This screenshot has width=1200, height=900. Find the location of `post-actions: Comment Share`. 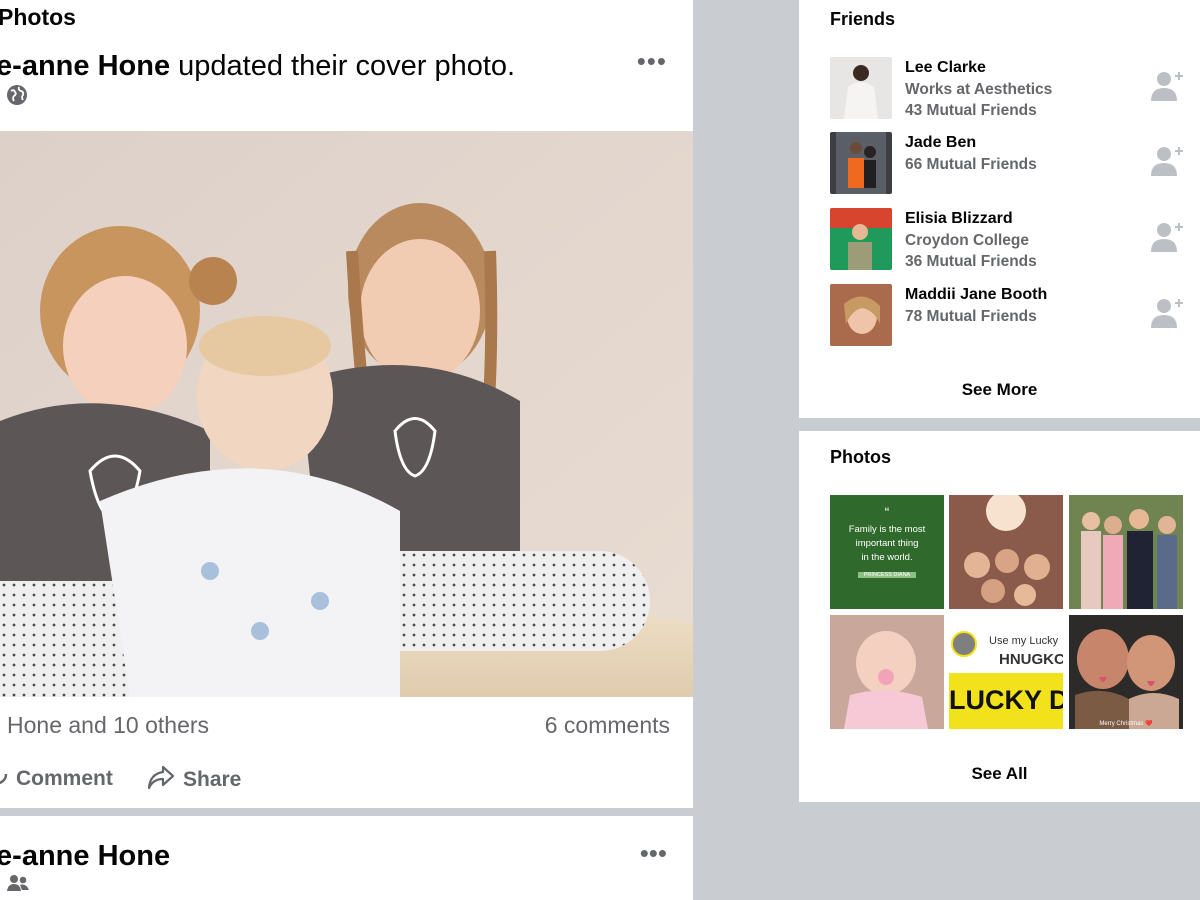

post-actions: Comment Share is located at coordinates (346, 782).